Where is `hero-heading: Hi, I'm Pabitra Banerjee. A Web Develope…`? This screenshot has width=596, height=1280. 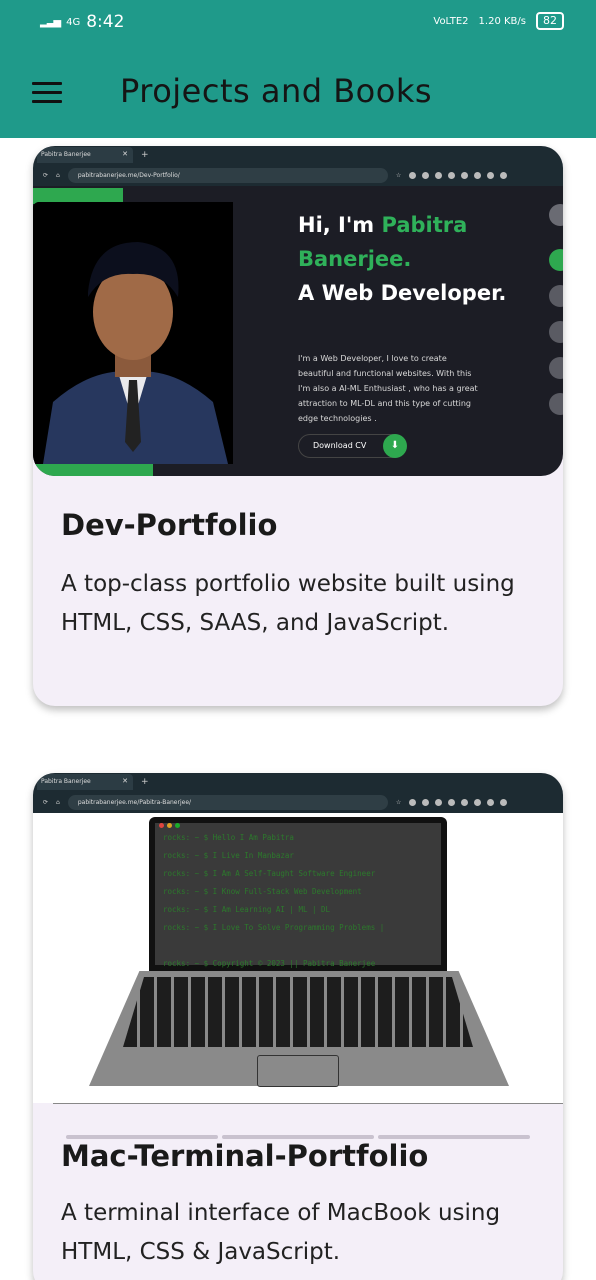
hero-heading: Hi, I'm Pabitra Banerjee. A Web Develope… is located at coordinates (430, 259).